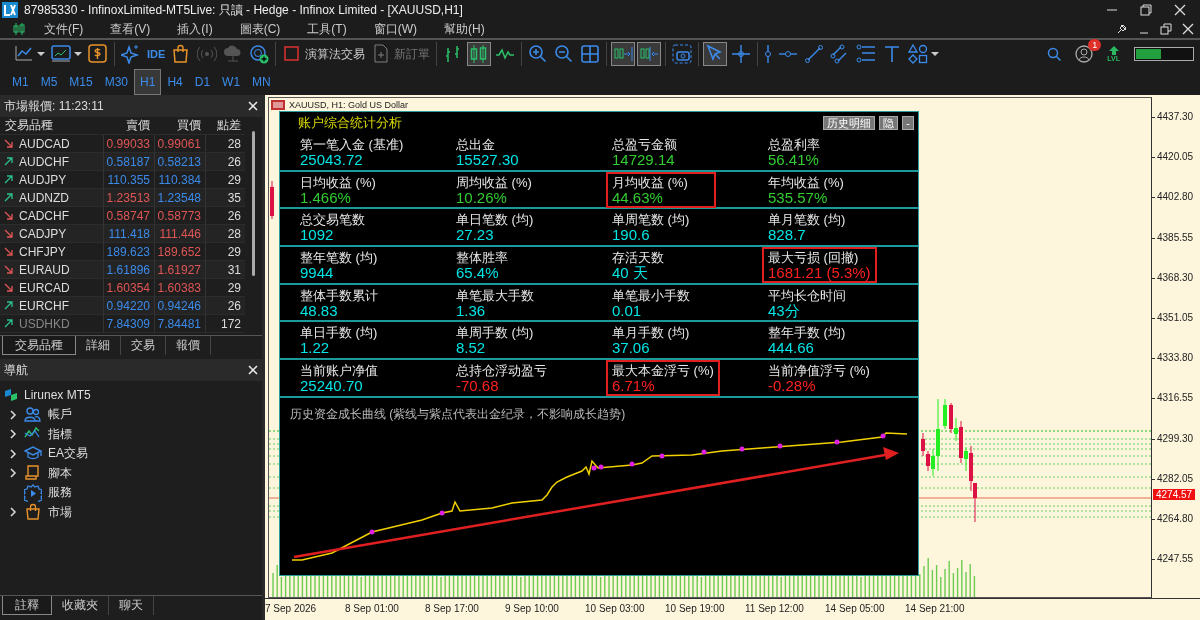 Image resolution: width=1200 pixels, height=620 pixels. I want to click on timeframe-button: M1, so click(20, 81).